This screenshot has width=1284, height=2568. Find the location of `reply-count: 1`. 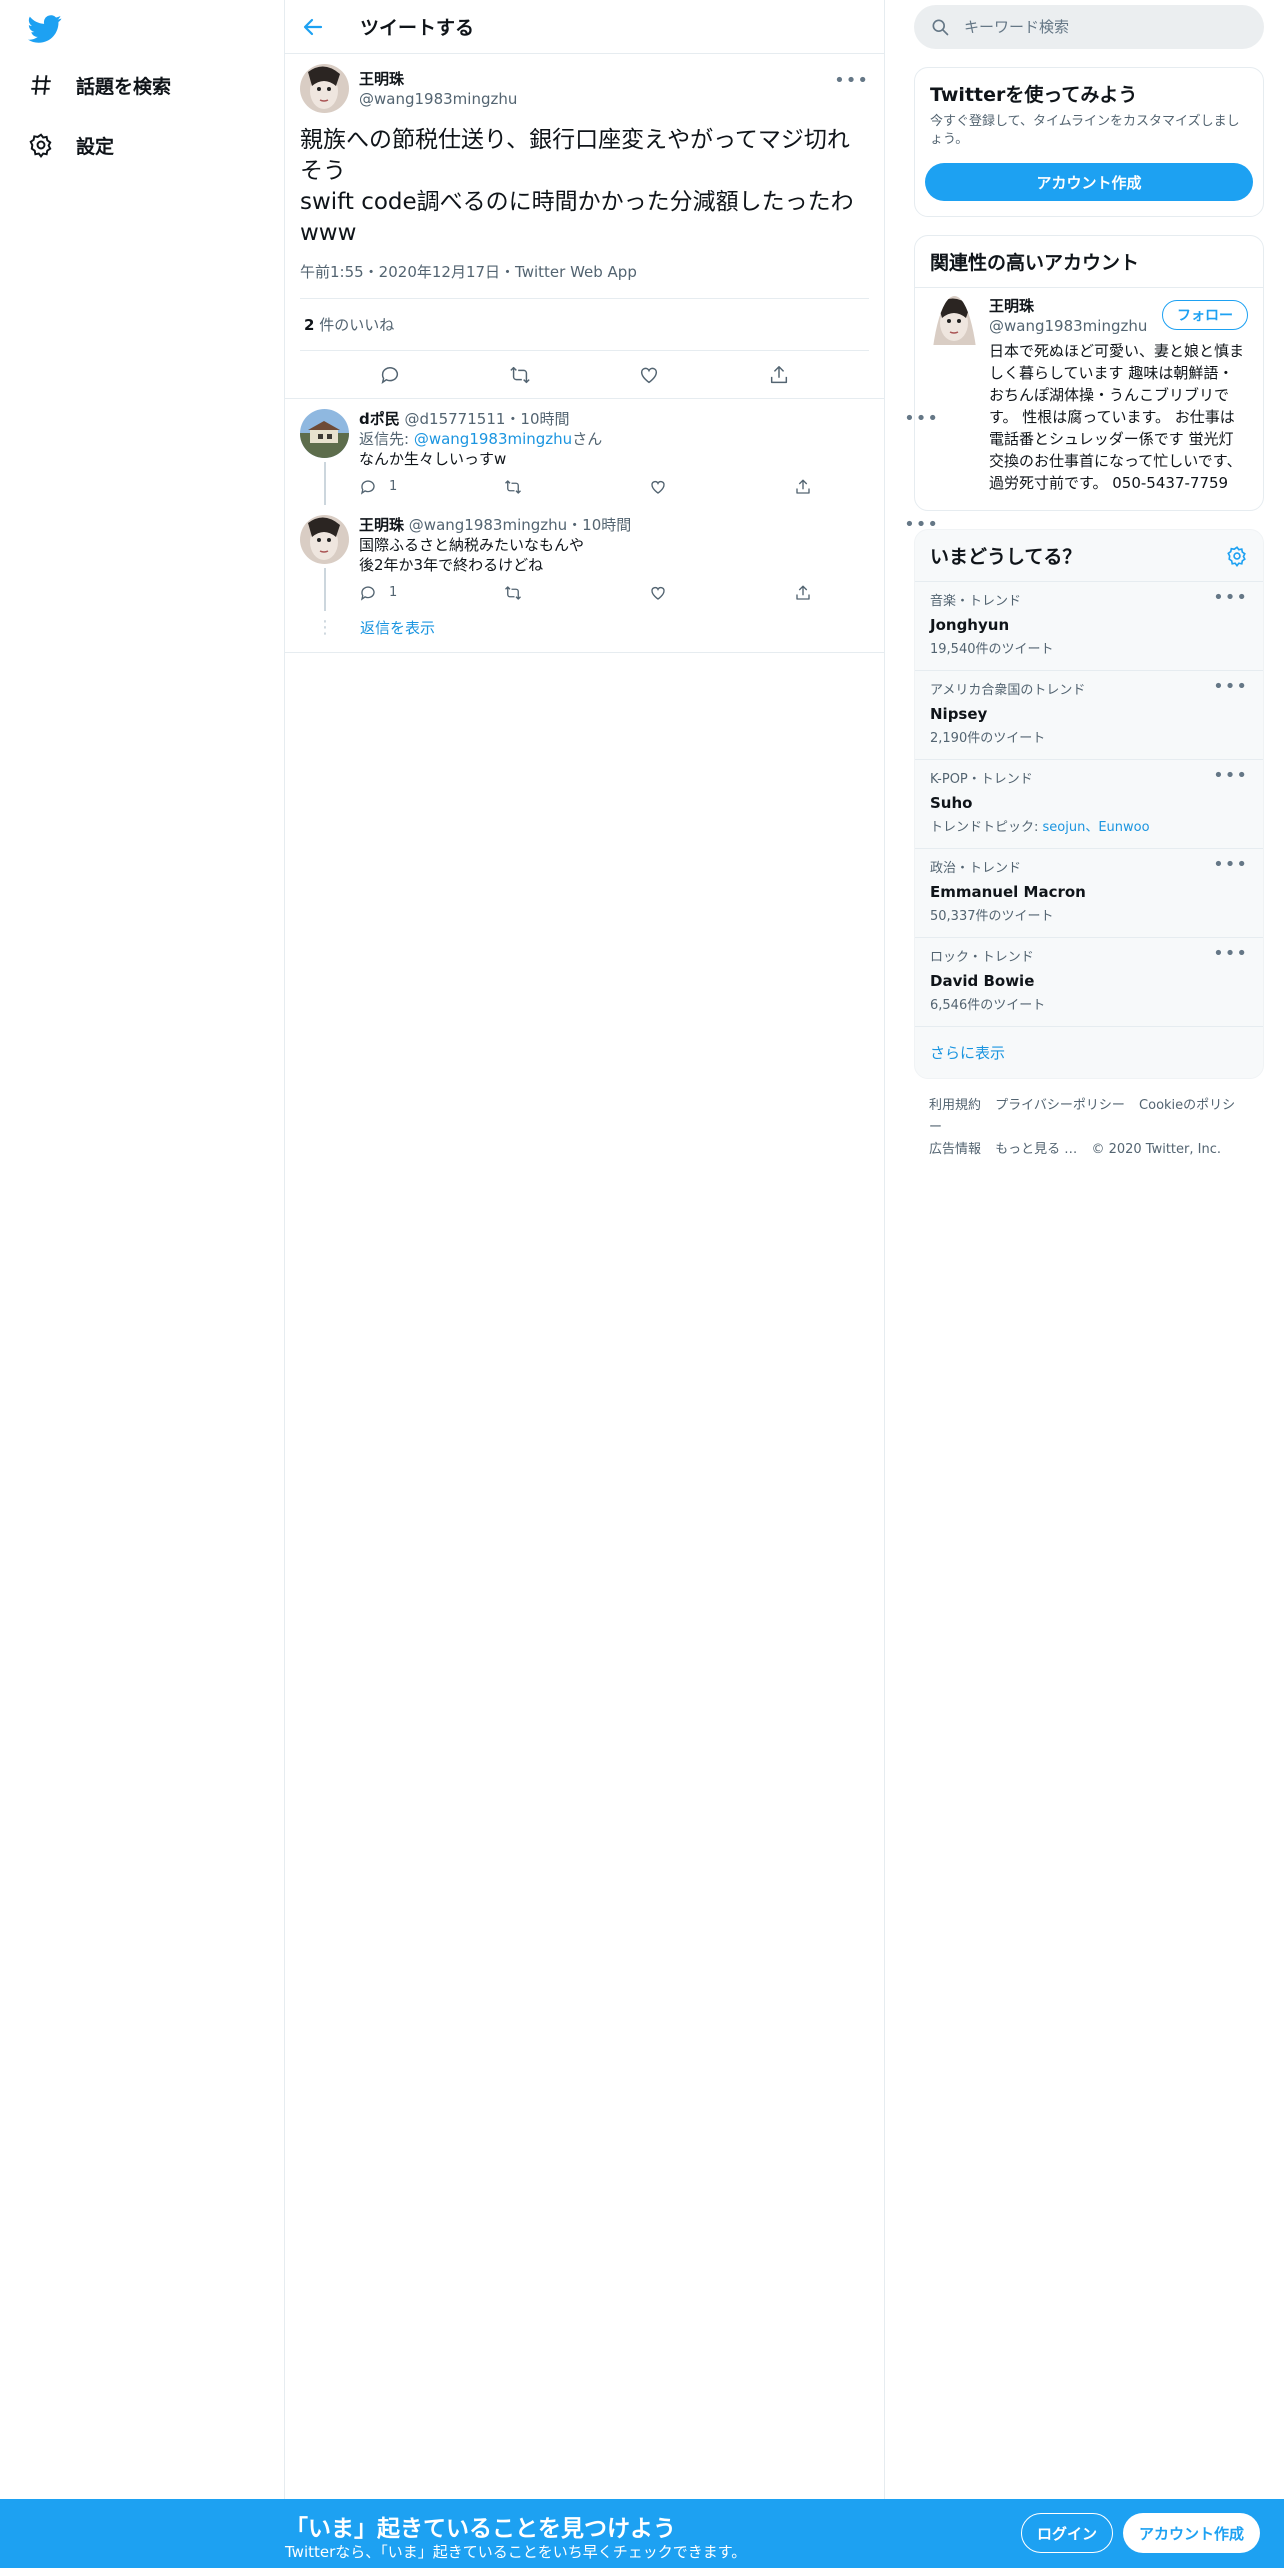

reply-count: 1 is located at coordinates (393, 486).